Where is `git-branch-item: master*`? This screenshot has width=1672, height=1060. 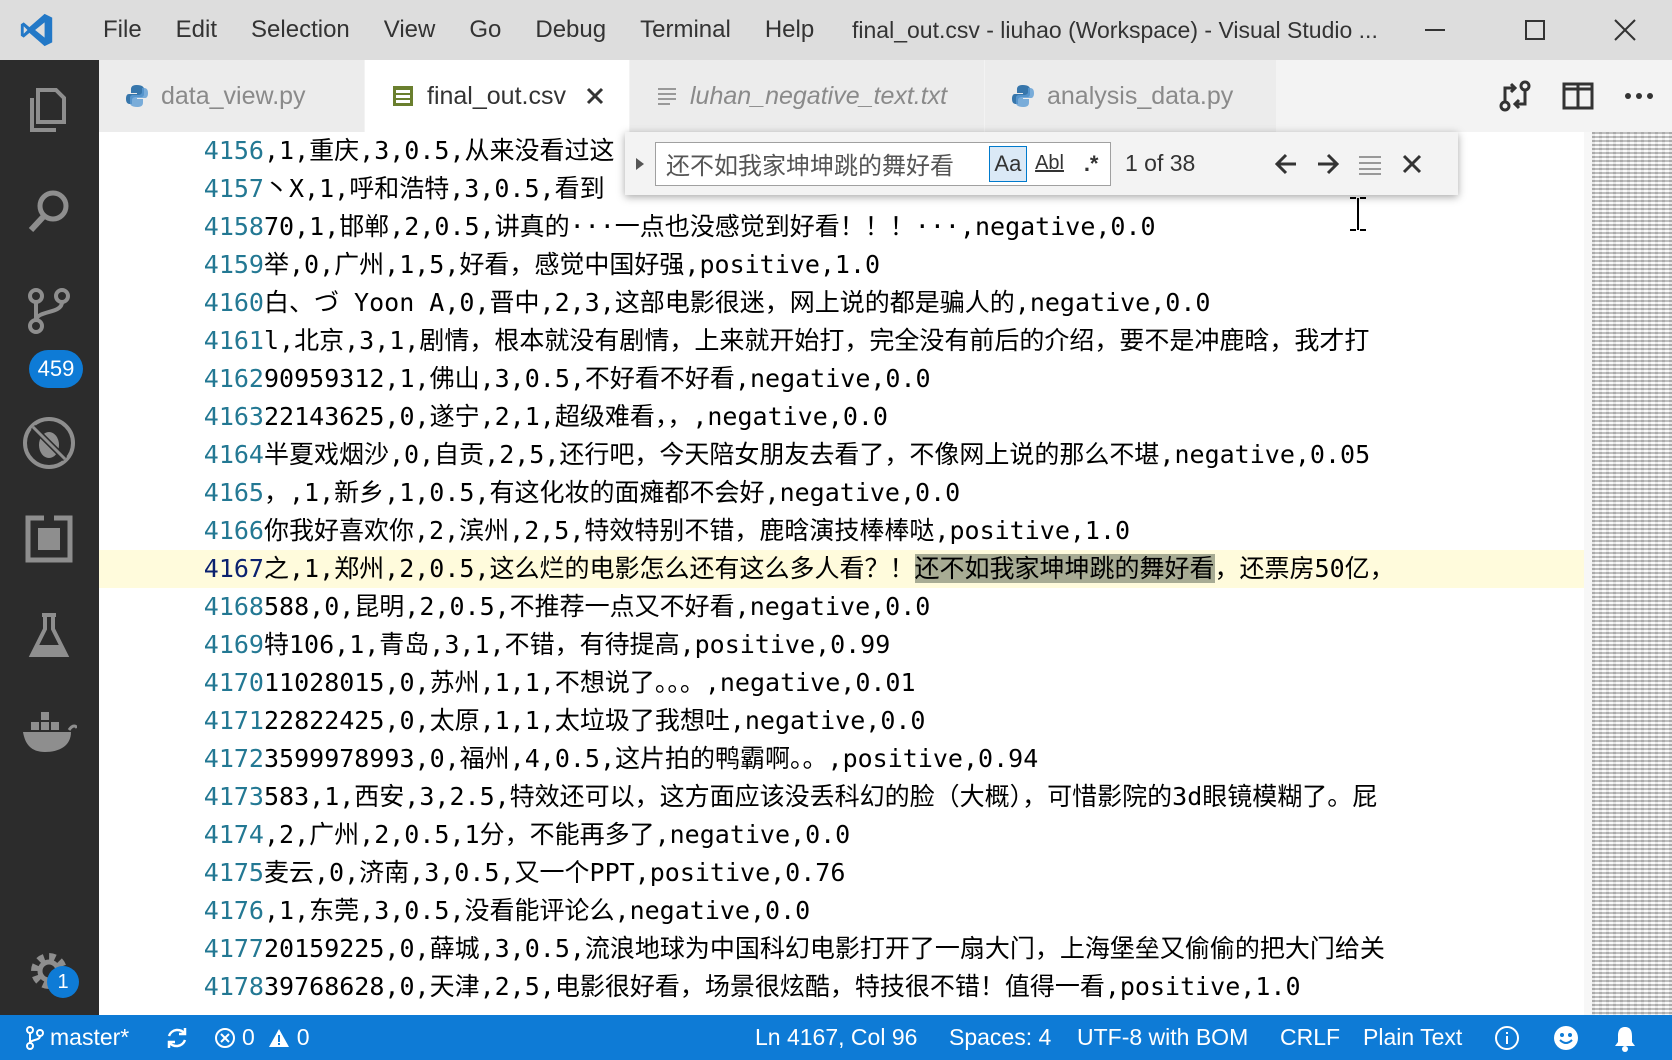
git-branch-item: master* is located at coordinates (77, 1037).